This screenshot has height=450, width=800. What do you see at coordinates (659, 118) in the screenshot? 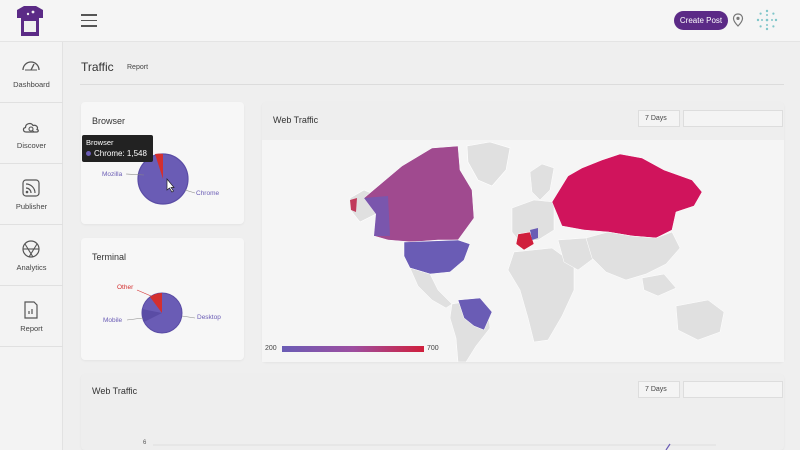
I see `date-range-select: 7 Days` at bounding box center [659, 118].